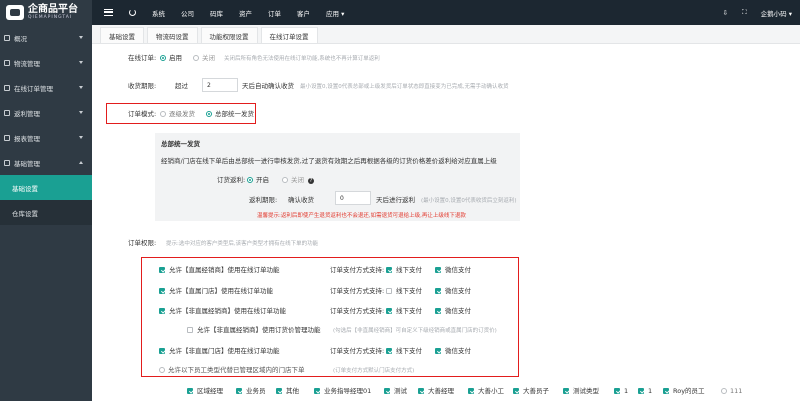  Describe the element at coordinates (302, 59) in the screenshot. I see `online-order-hint: 关闭后所有角色无法使用在线订单功能,系统也不再计算订单返利` at that location.